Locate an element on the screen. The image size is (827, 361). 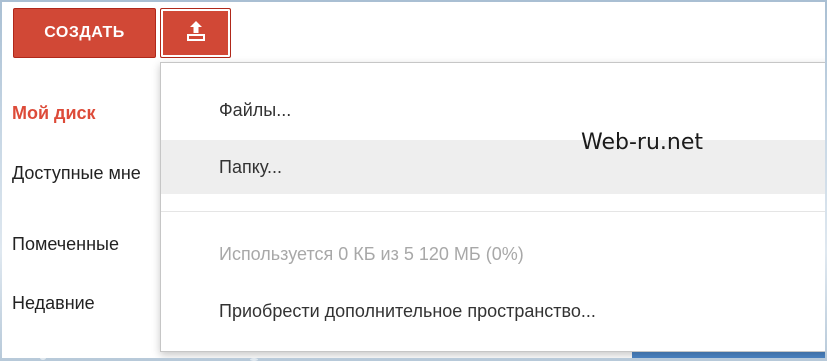
sidebar-item-my-drive: Мой диск is located at coordinates (87, 113).